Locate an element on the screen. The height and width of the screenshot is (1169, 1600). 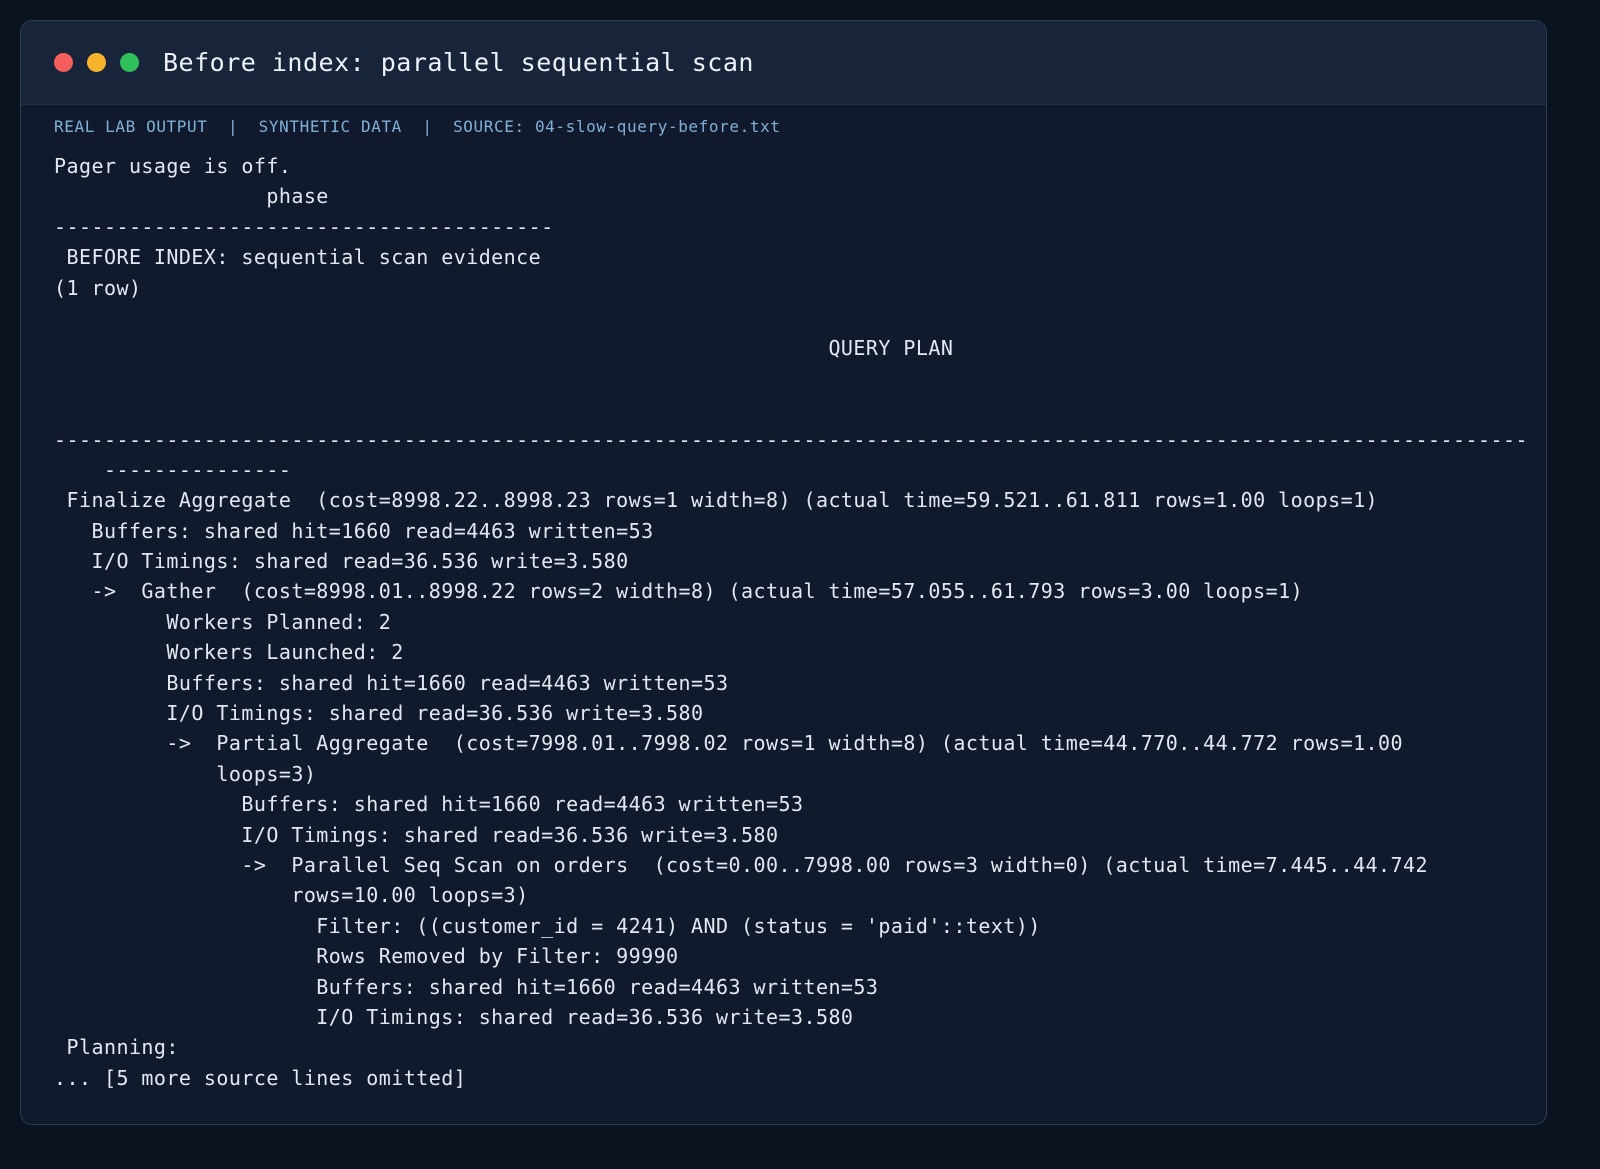
output-line: Workers Launched: 2 is located at coordinates (229, 652).